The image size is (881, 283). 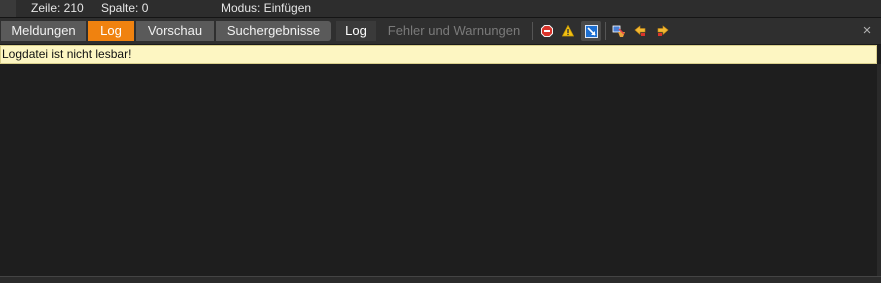 What do you see at coordinates (640, 31) in the screenshot?
I see `previous-arrow-icon` at bounding box center [640, 31].